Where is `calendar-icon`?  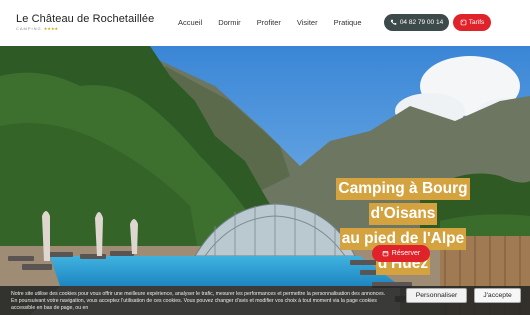
calendar-icon is located at coordinates (385, 254).